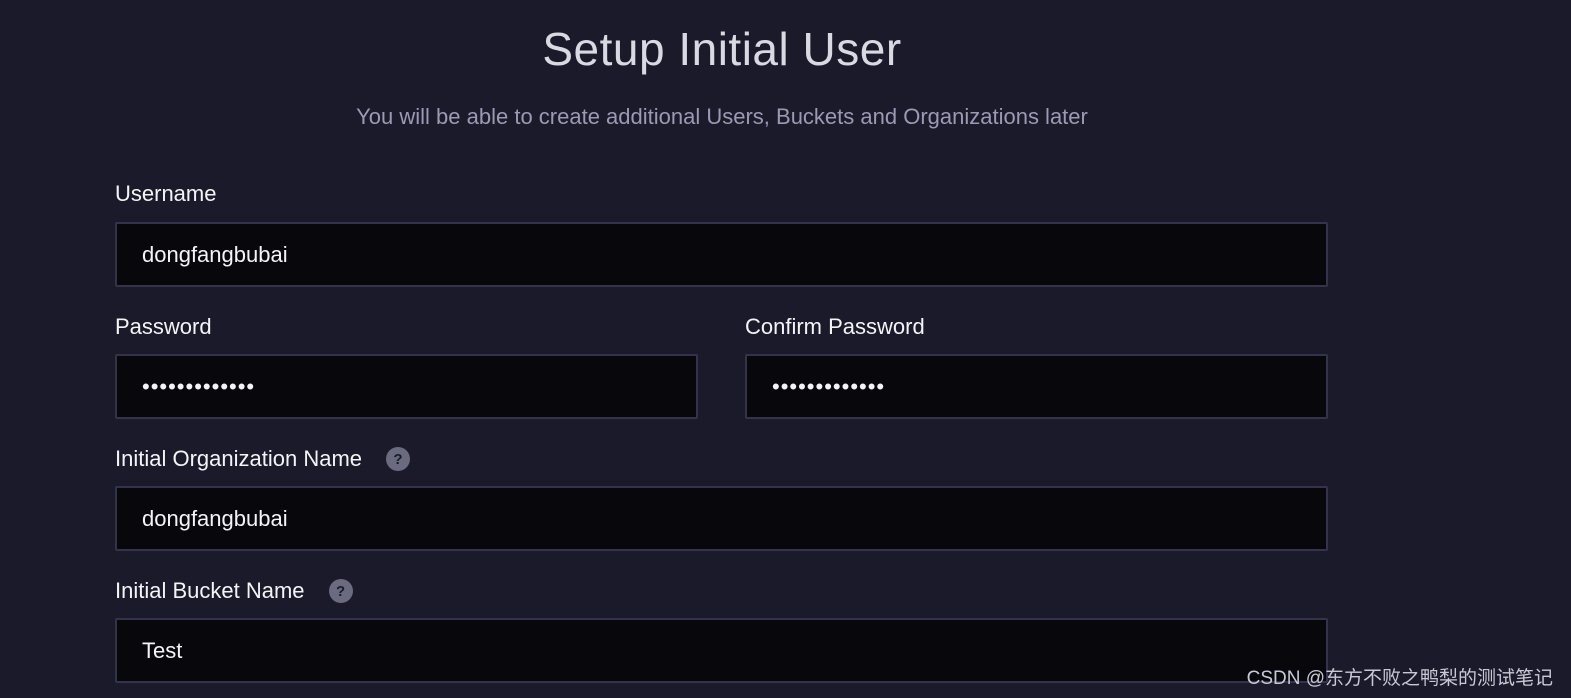 This screenshot has height=698, width=1571. What do you see at coordinates (1399, 678) in the screenshot?
I see `watermark: CSDN @东方不败之鸭梨的测试笔记` at bounding box center [1399, 678].